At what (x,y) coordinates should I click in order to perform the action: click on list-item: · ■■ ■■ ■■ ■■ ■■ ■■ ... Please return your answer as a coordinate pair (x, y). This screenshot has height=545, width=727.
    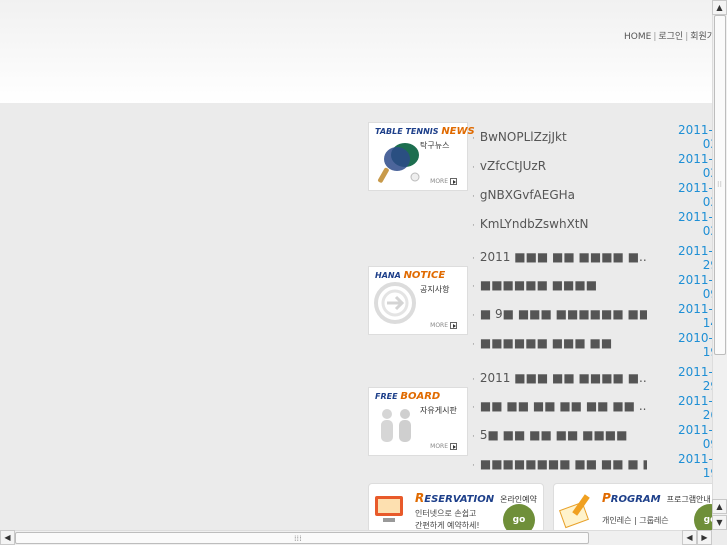
    Looking at the image, I should click on (559, 406).